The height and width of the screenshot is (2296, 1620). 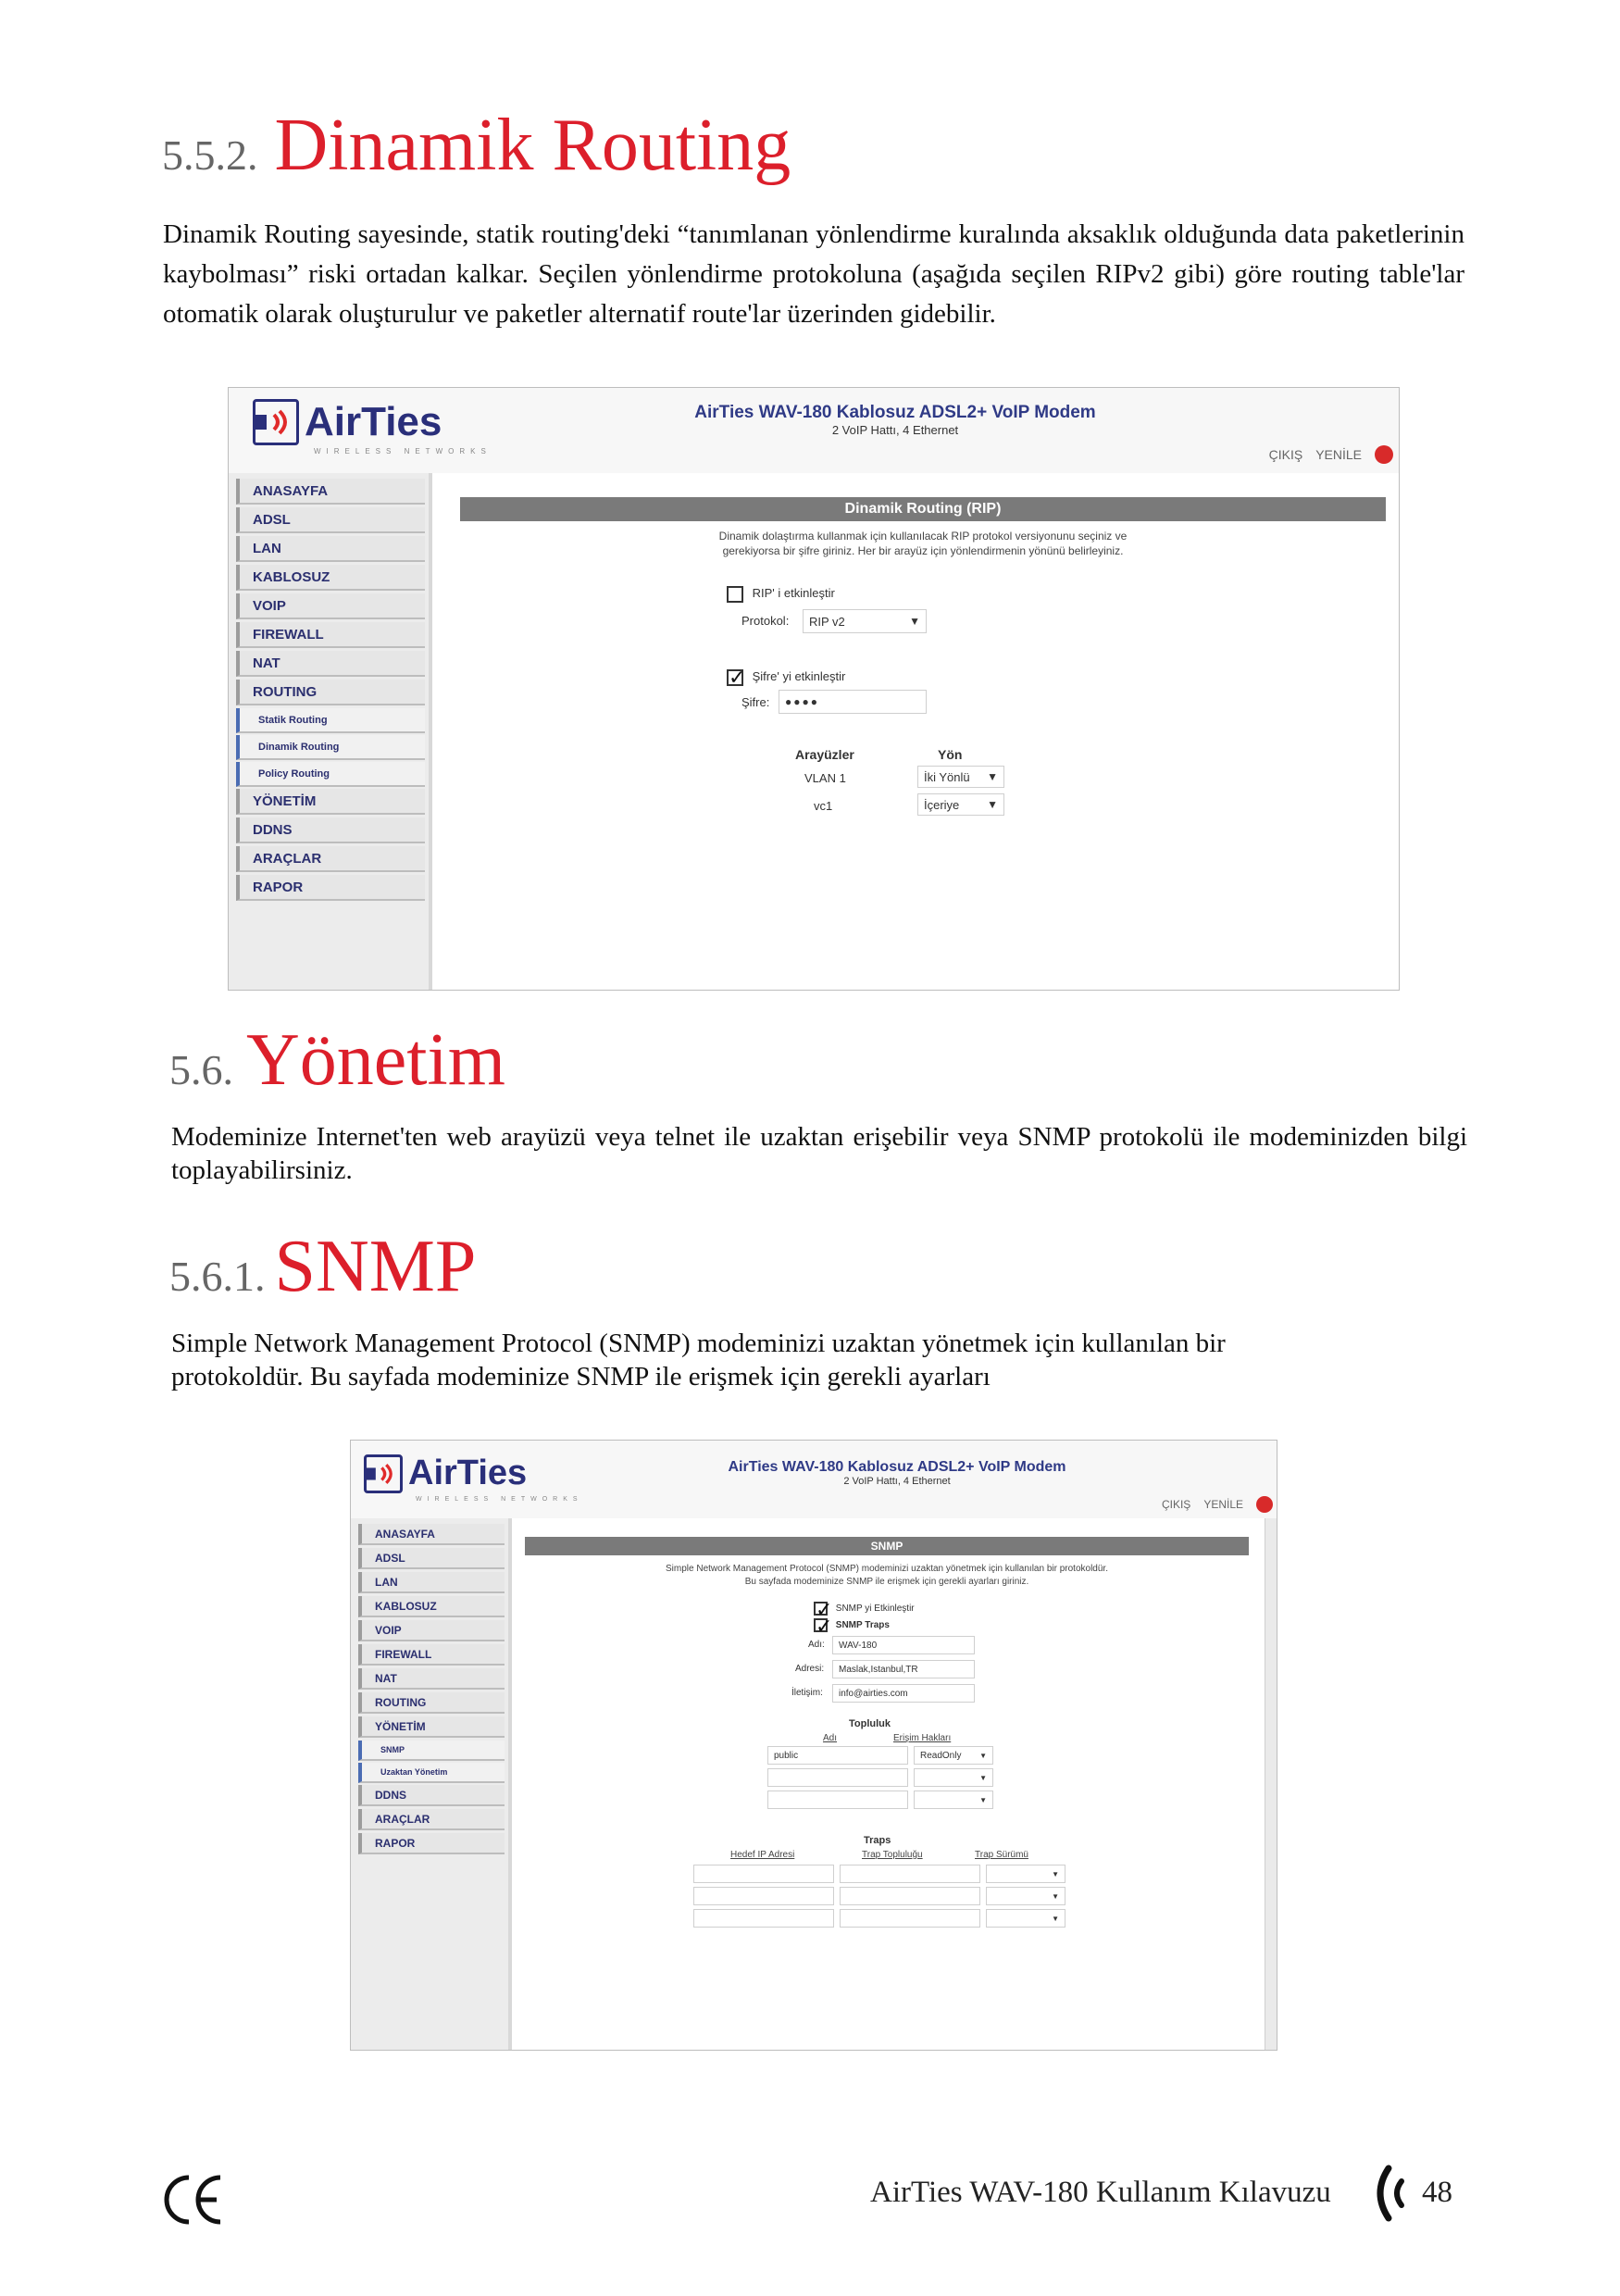 What do you see at coordinates (827, 621) in the screenshot?
I see `protocol-value: RIP v2` at bounding box center [827, 621].